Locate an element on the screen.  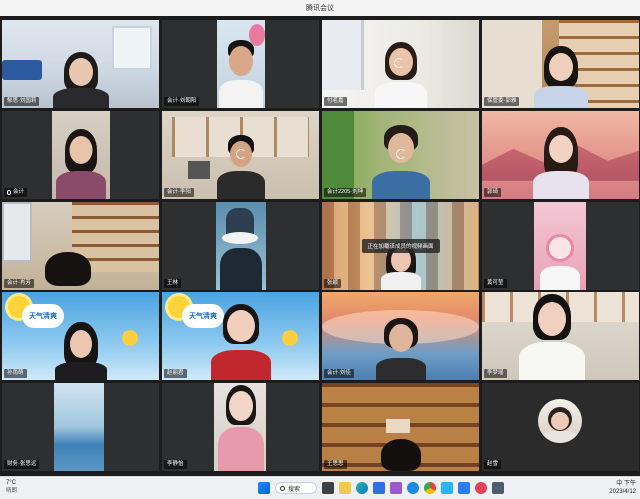
participant-tile: 会计 is located at coordinates (80, 154).